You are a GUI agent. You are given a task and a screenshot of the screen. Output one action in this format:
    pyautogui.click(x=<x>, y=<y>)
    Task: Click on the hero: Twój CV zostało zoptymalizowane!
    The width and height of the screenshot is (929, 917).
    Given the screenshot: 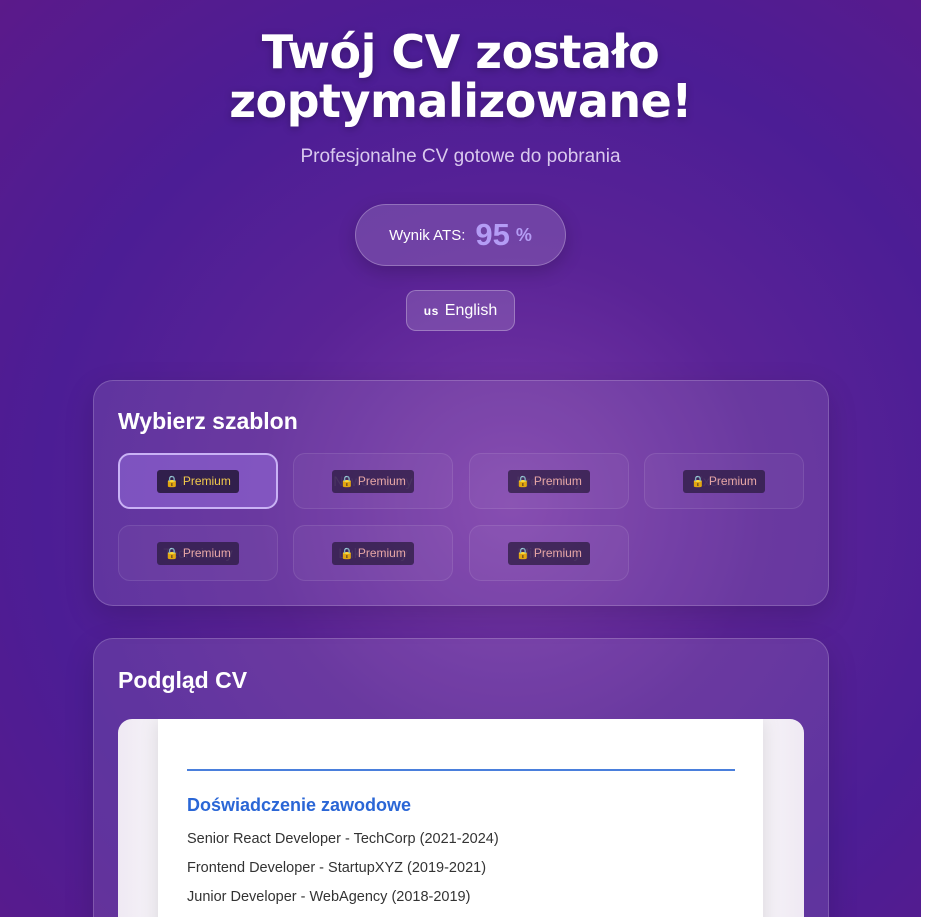 What is the action you would take?
    pyautogui.click(x=460, y=77)
    